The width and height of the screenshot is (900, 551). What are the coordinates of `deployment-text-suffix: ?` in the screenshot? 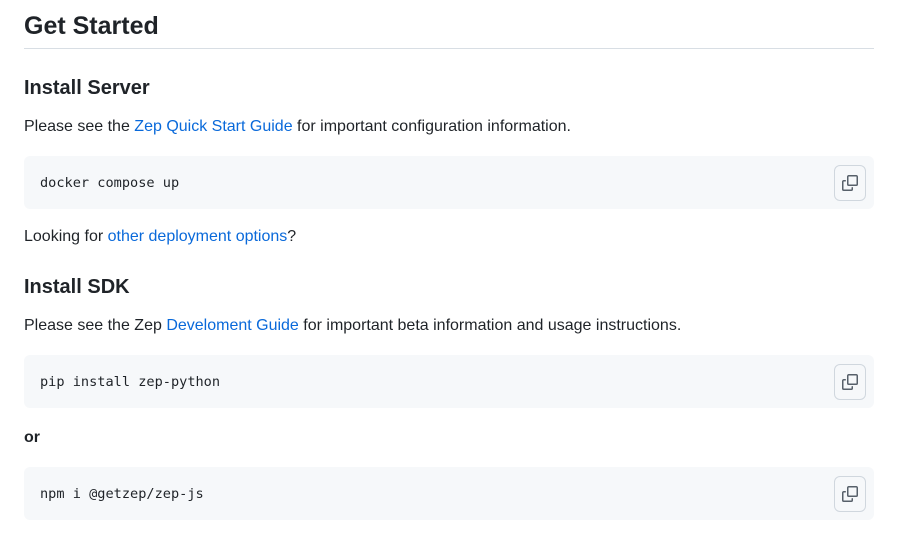 It's located at (292, 236).